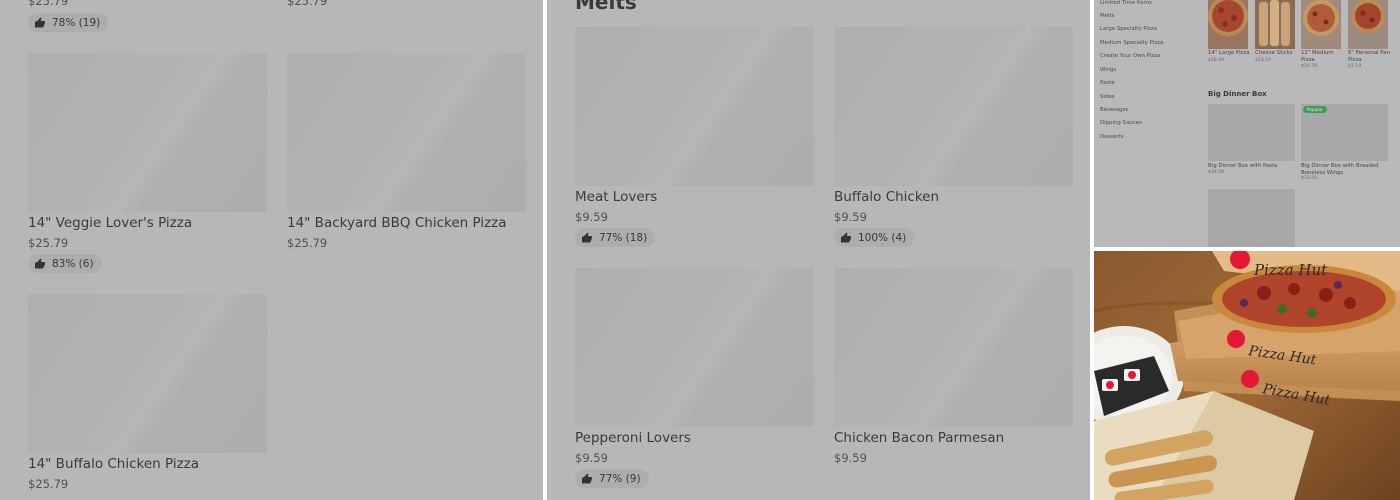 The width and height of the screenshot is (1400, 500). I want to click on sidebar-item-desserts: Desserts, so click(1112, 137).